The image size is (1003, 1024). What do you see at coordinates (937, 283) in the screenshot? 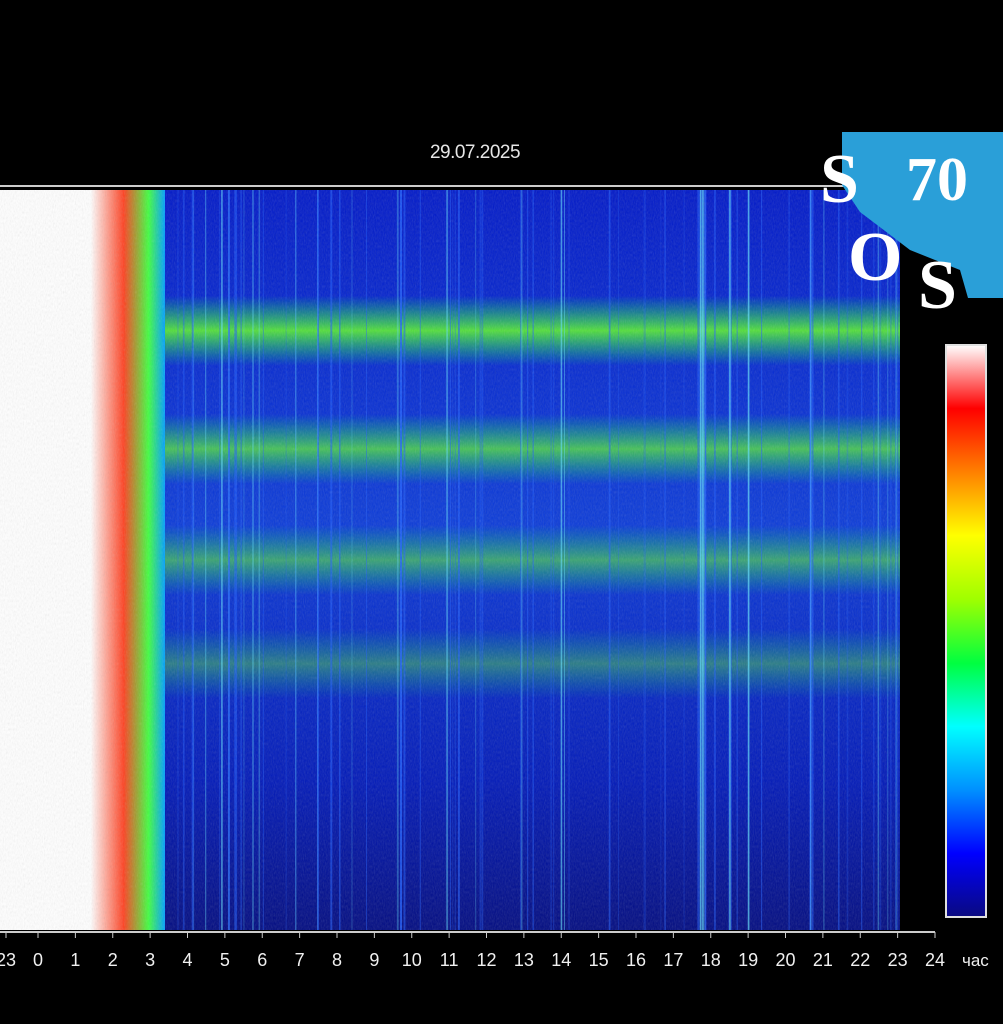
I see `logo-letter-s2: S` at bounding box center [937, 283].